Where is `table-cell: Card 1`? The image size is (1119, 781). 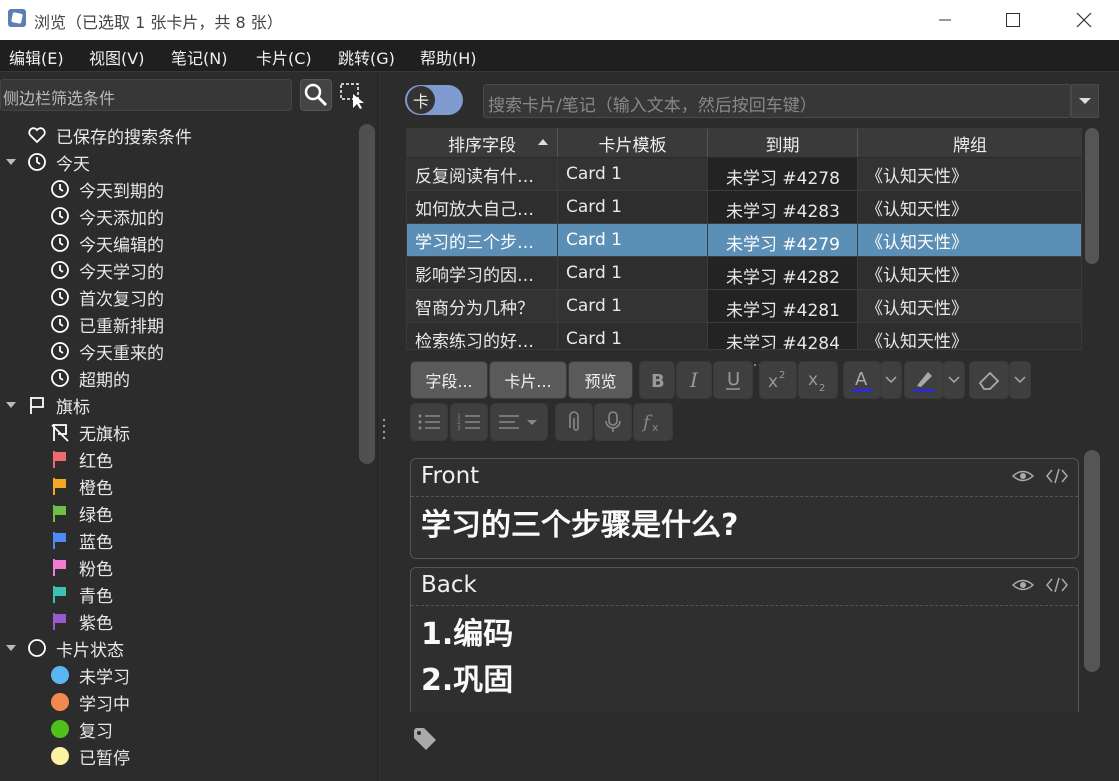 table-cell: Card 1 is located at coordinates (633, 174).